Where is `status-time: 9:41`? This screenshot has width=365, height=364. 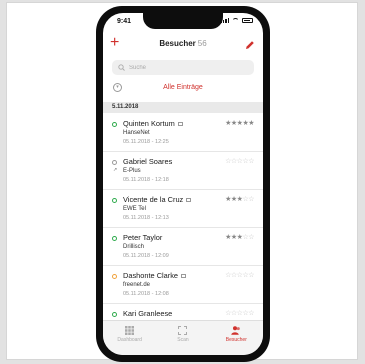
status-time: 9:41 is located at coordinates (124, 21).